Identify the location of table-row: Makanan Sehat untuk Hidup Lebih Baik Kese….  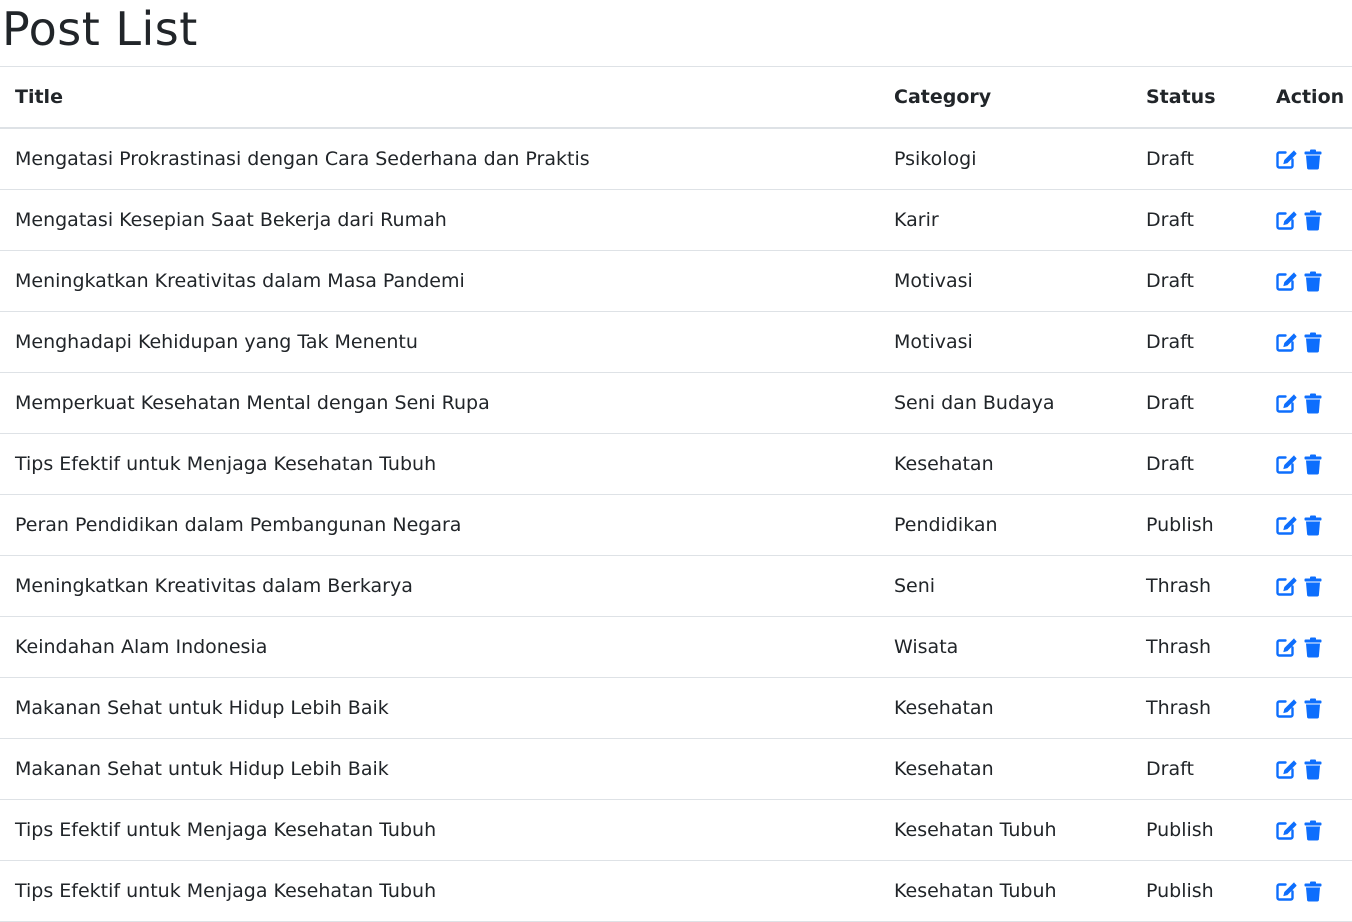
(676, 769).